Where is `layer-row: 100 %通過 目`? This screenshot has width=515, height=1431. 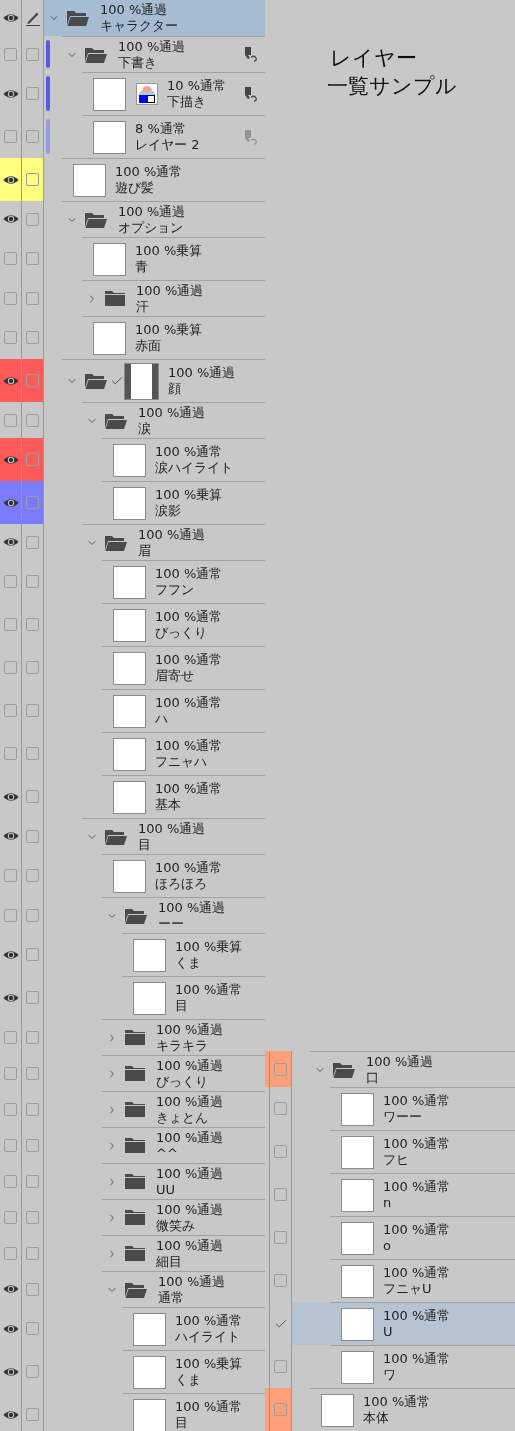 layer-row: 100 %通過 目 is located at coordinates (154, 836).